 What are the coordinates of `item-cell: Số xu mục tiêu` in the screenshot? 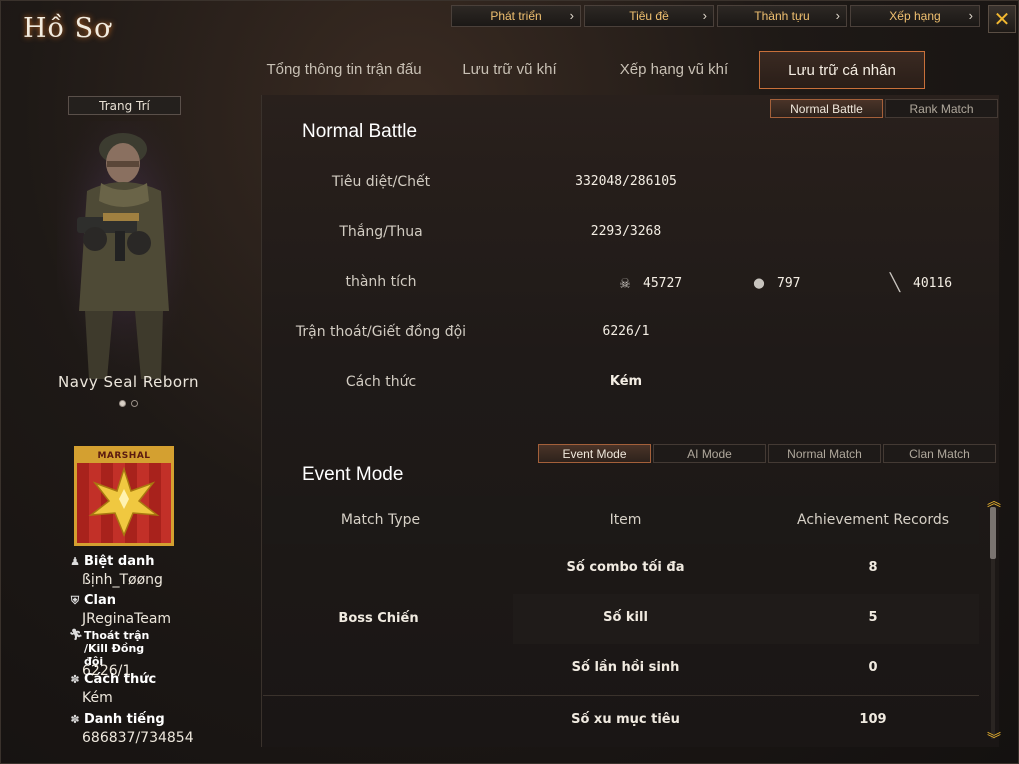 It's located at (625, 719).